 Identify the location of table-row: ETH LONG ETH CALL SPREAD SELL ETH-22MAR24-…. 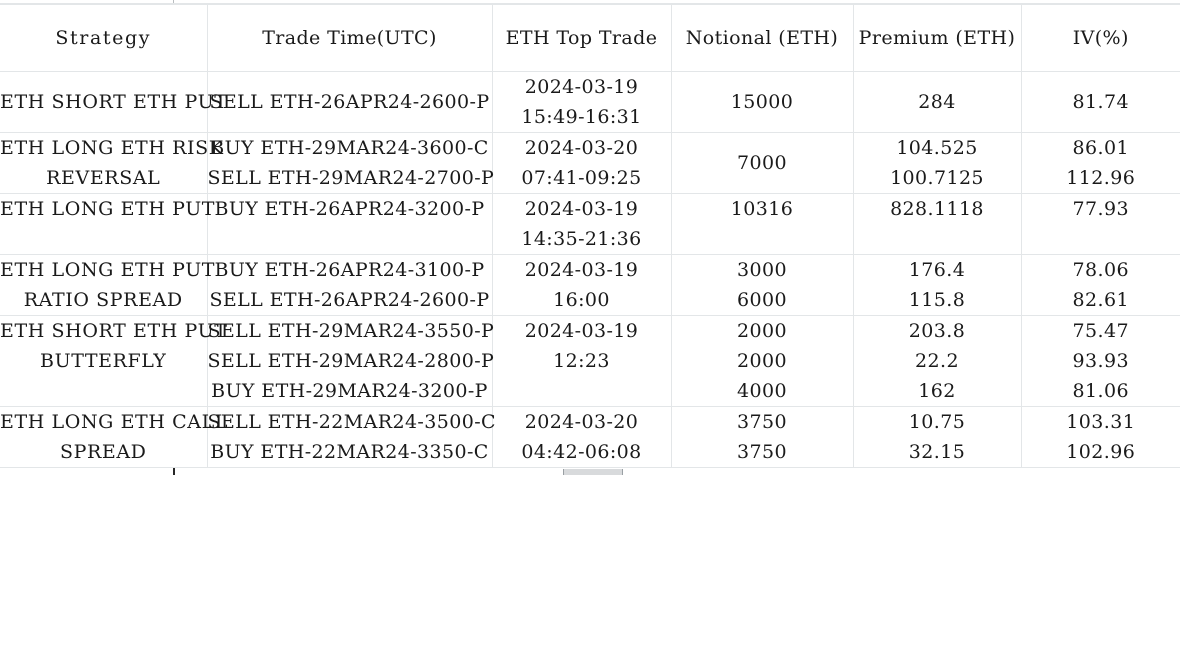
(590, 437).